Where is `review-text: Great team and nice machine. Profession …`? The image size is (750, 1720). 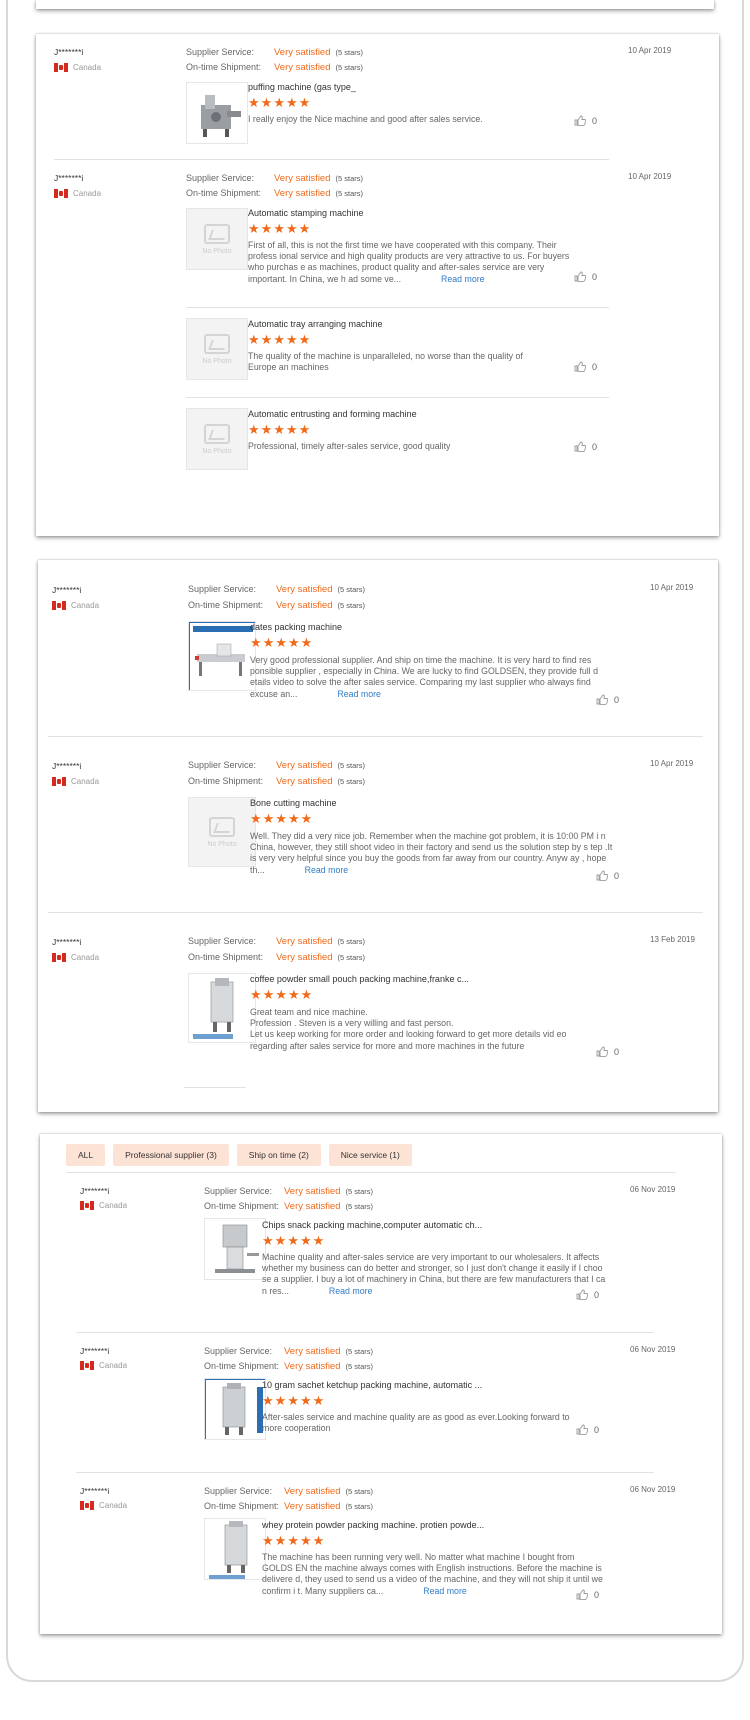 review-text: Great team and nice machine. Profession … is located at coordinates (408, 1029).